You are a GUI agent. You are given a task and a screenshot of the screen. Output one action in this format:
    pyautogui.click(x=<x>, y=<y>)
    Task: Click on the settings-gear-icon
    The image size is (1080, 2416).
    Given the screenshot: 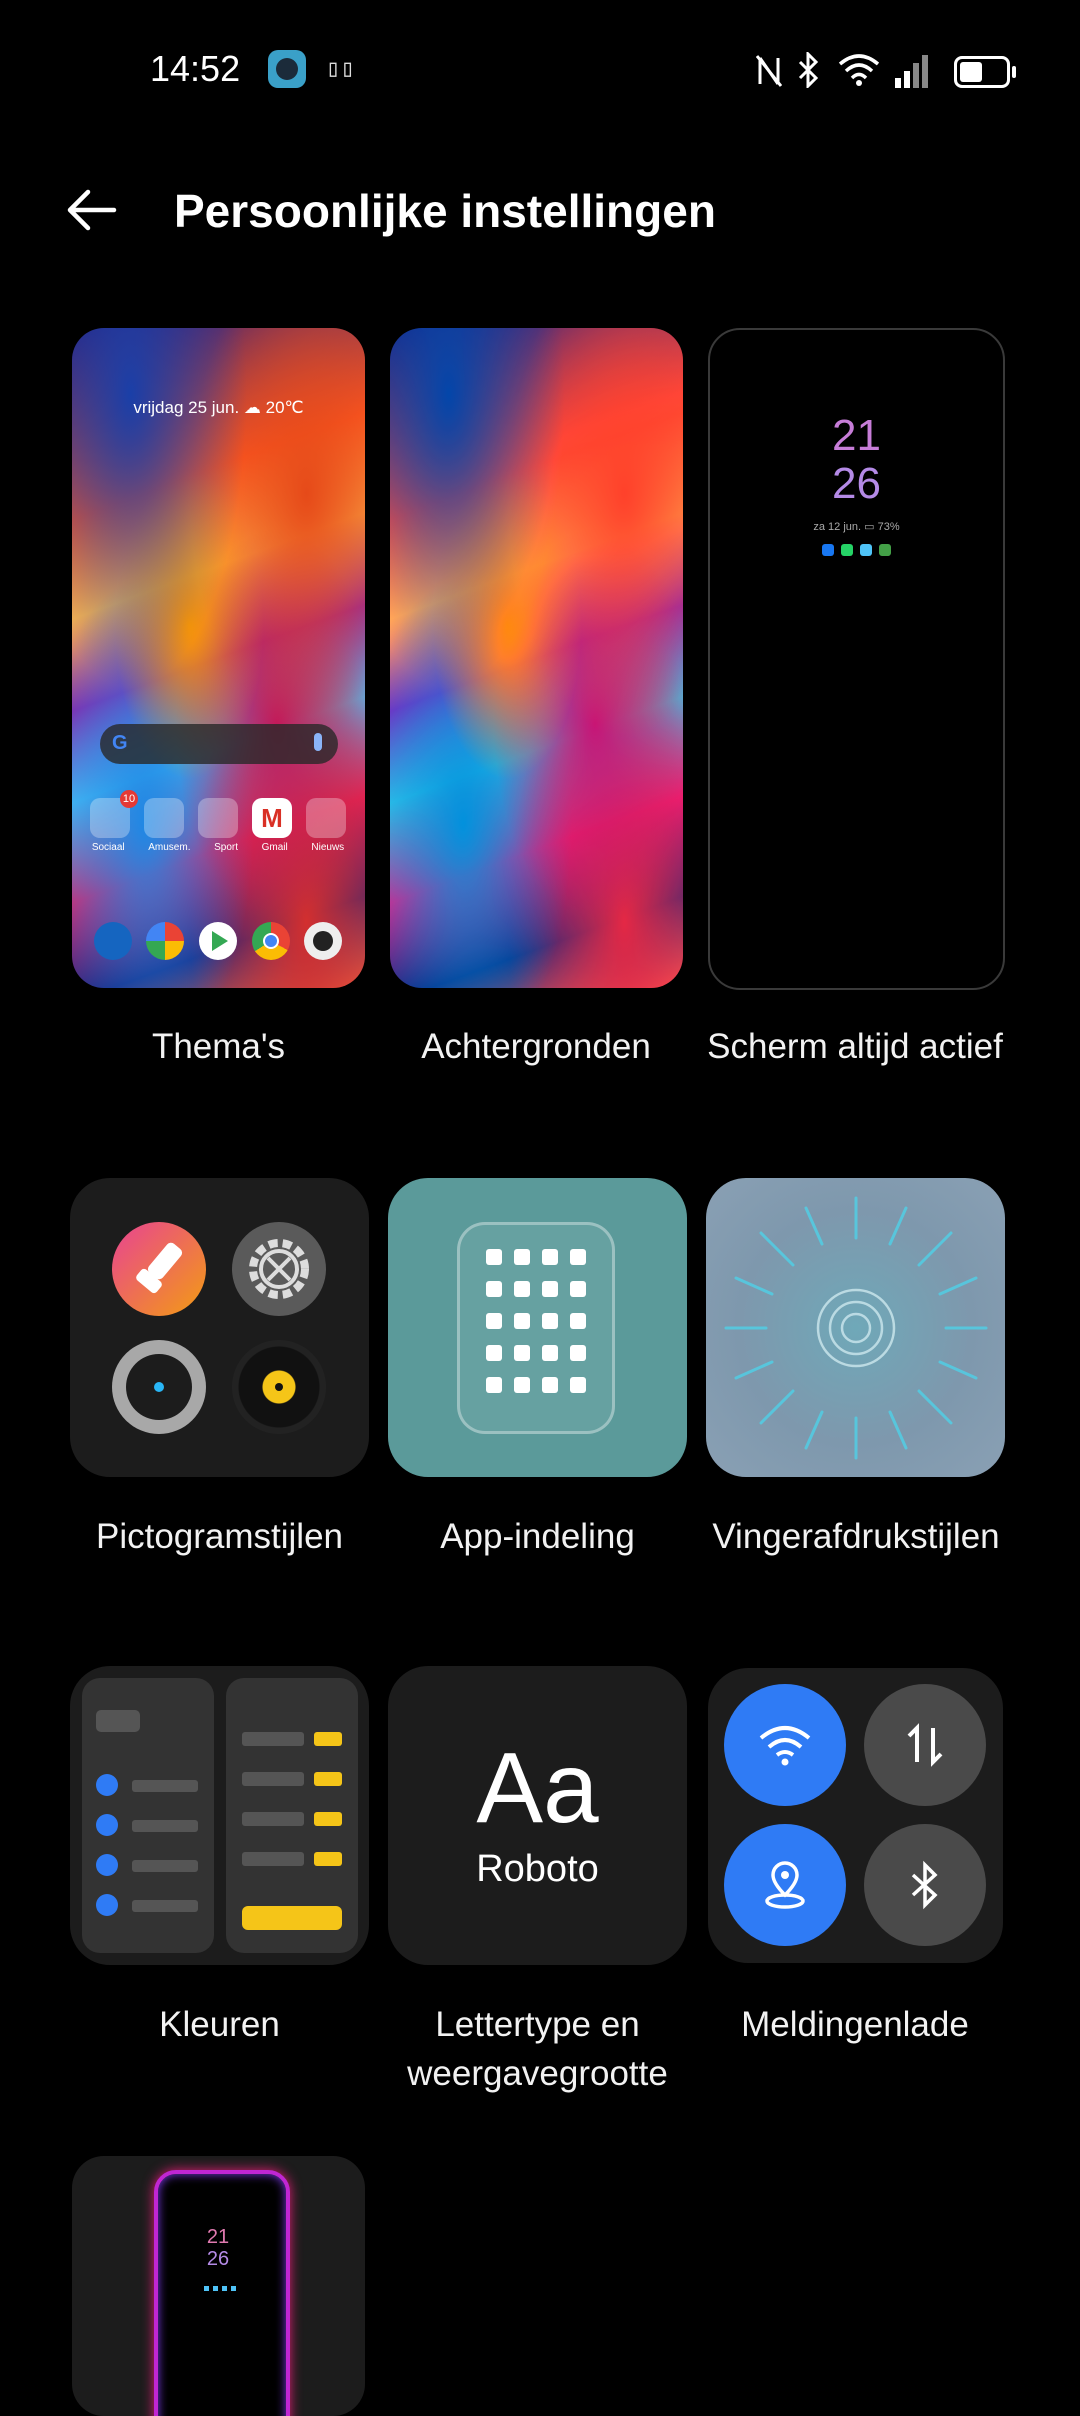 What is the action you would take?
    pyautogui.click(x=279, y=1269)
    